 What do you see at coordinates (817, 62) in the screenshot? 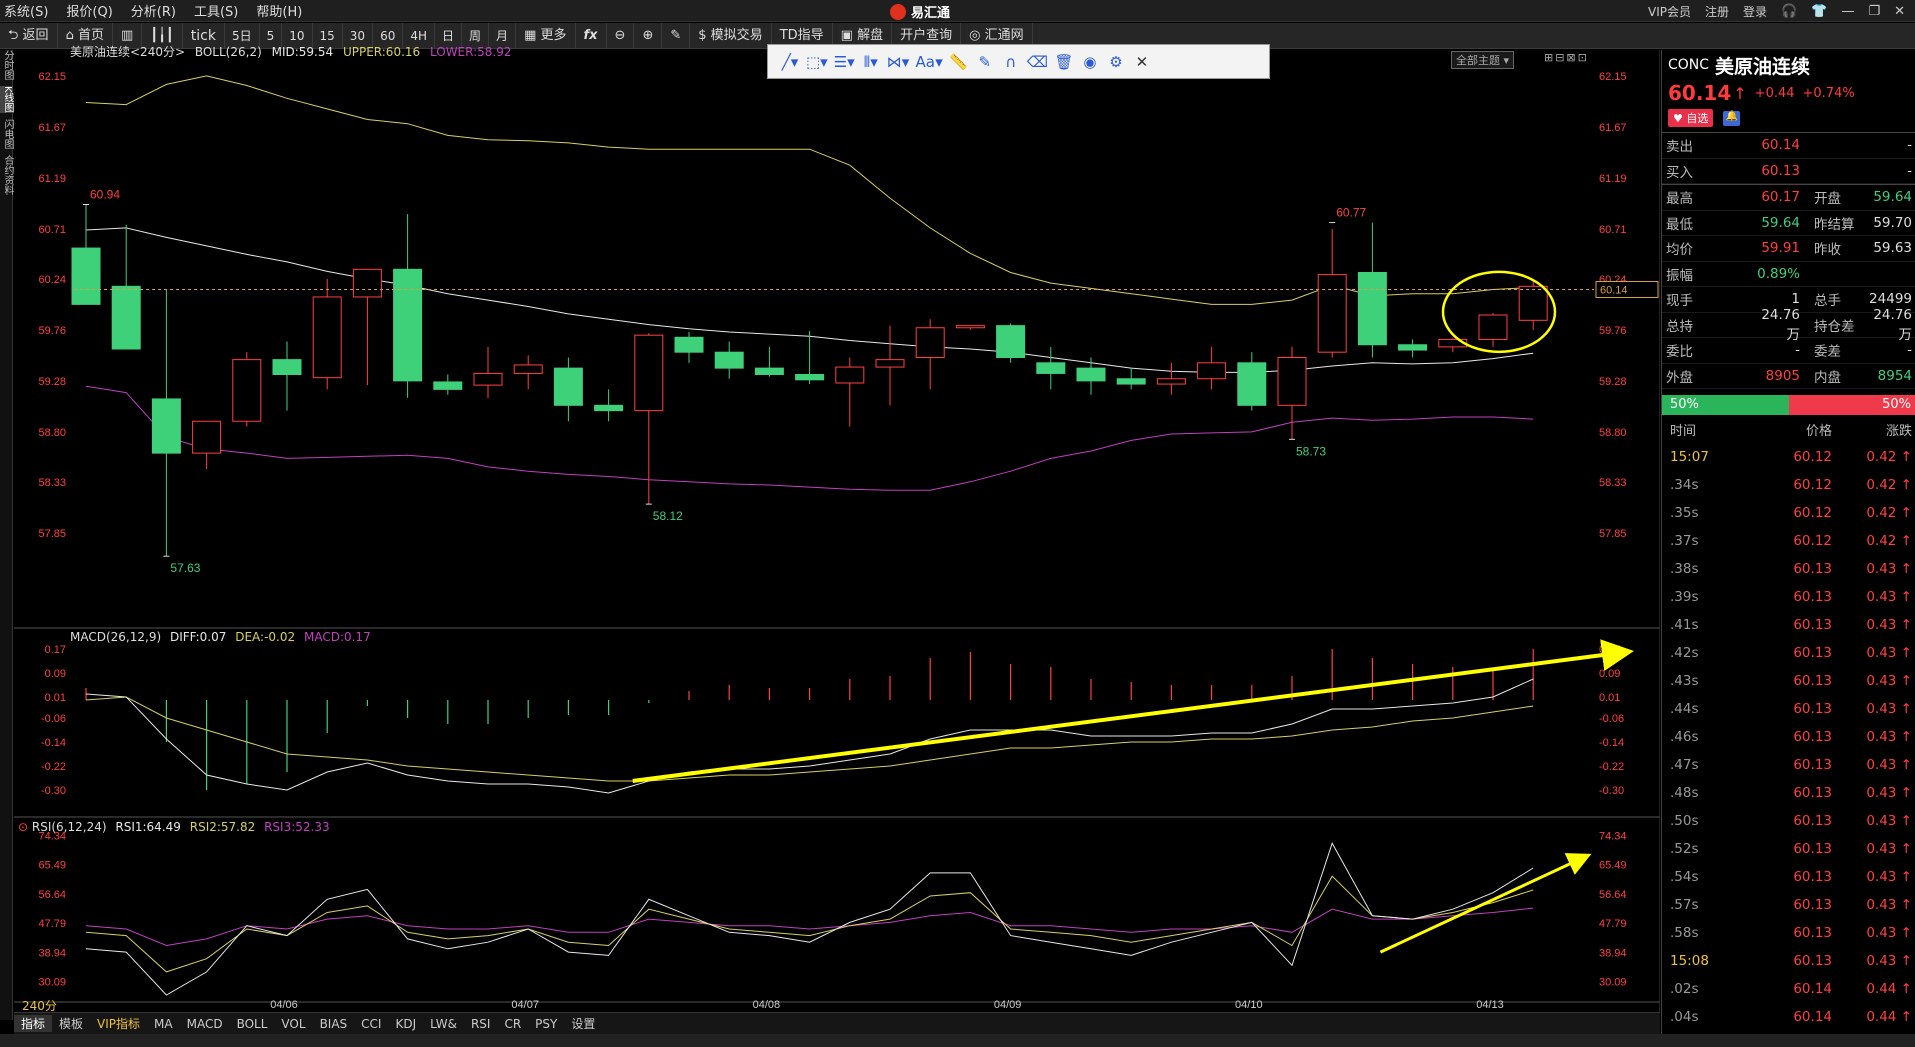
I see `rect-tool-icon: ⬚▾` at bounding box center [817, 62].